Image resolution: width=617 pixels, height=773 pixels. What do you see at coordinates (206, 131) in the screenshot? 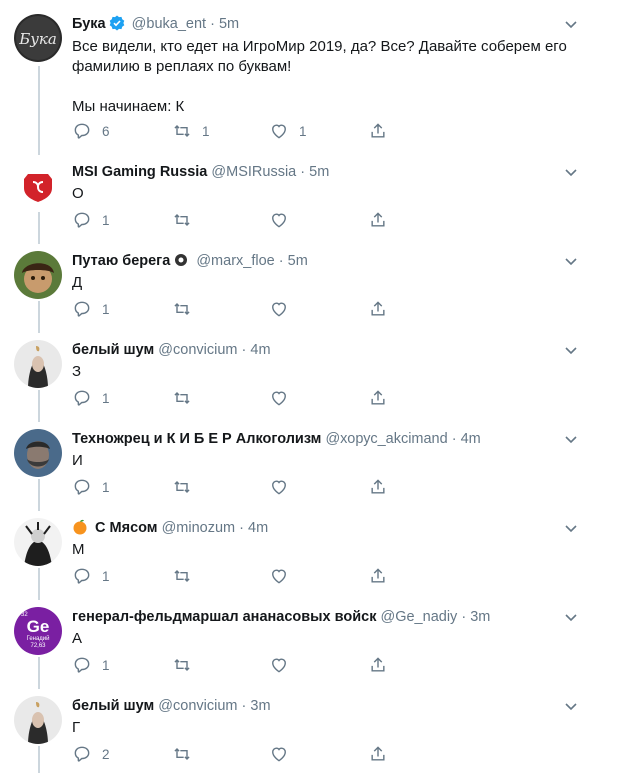
I see `retweet-count: 1` at bounding box center [206, 131].